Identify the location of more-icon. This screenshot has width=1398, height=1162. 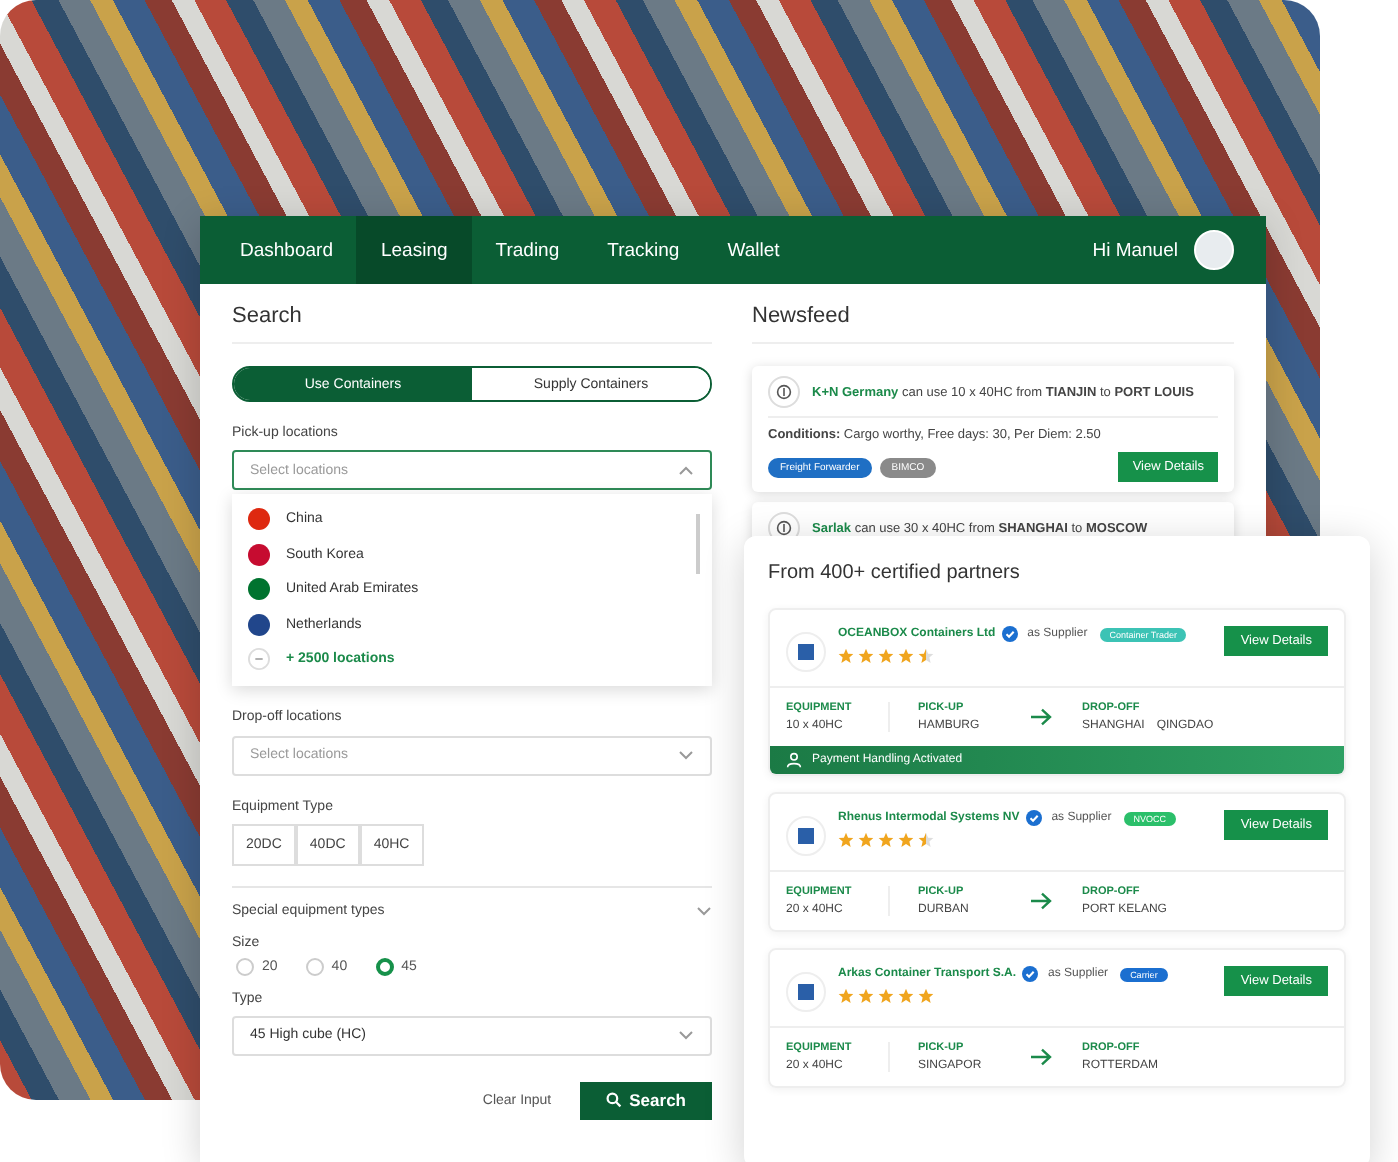
(259, 659).